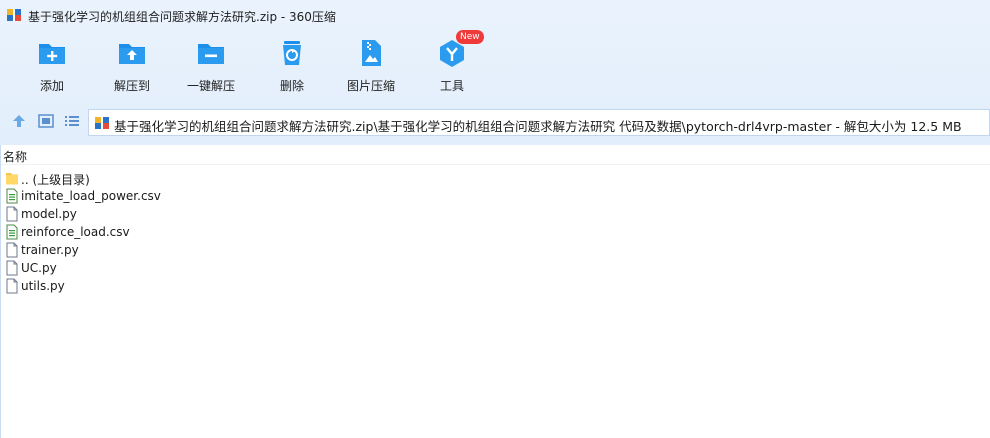 The image size is (990, 438). I want to click on list-item: imitate_load_power.csv, so click(203, 196).